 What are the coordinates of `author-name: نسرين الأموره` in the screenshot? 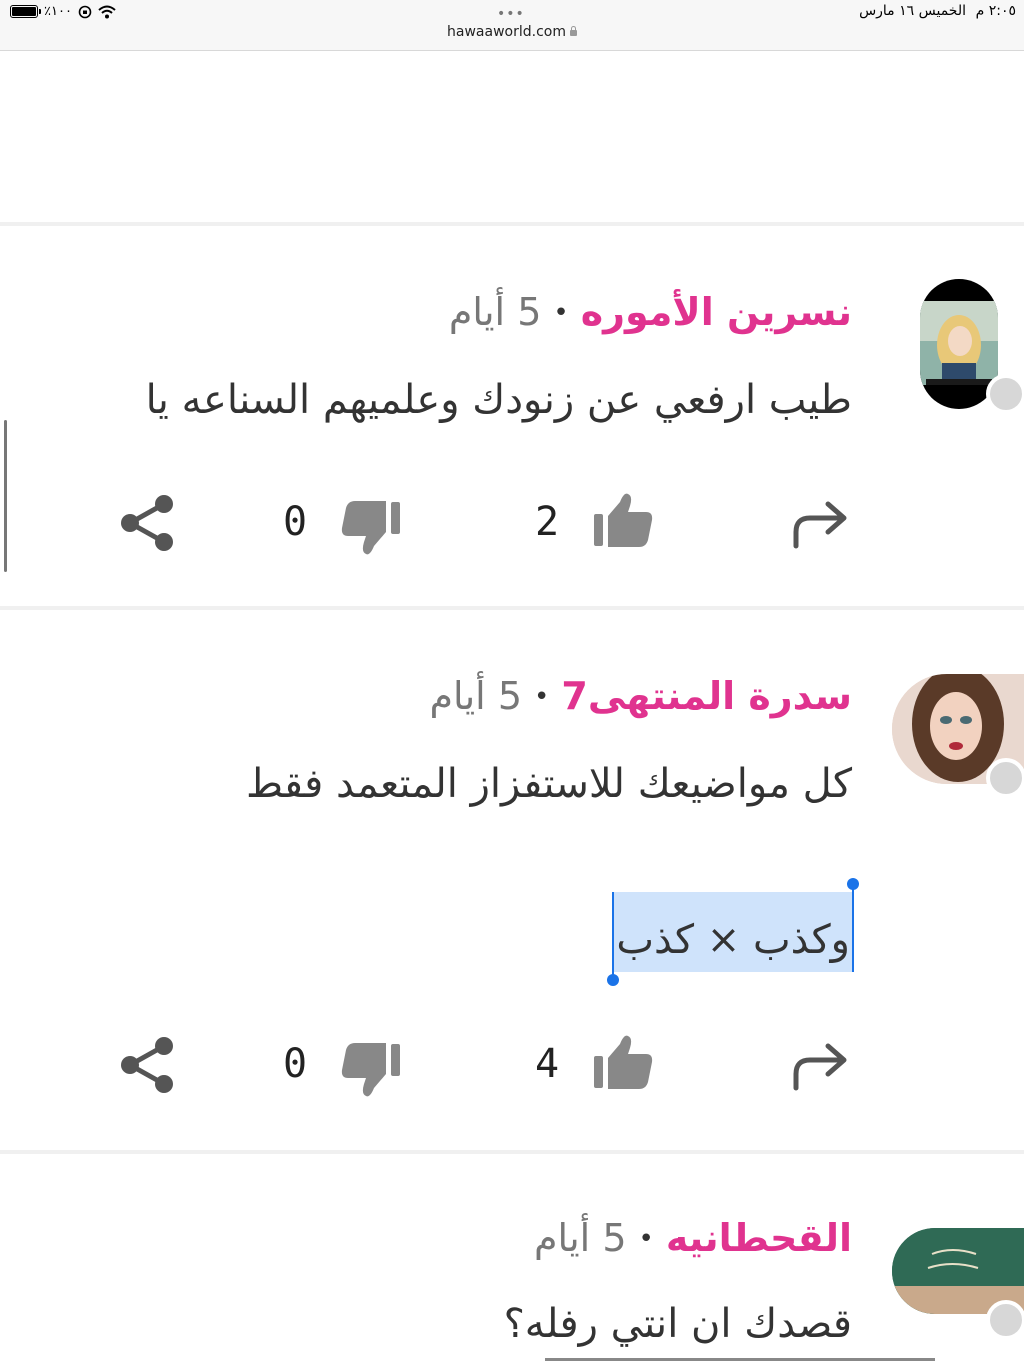 It's located at (716, 312).